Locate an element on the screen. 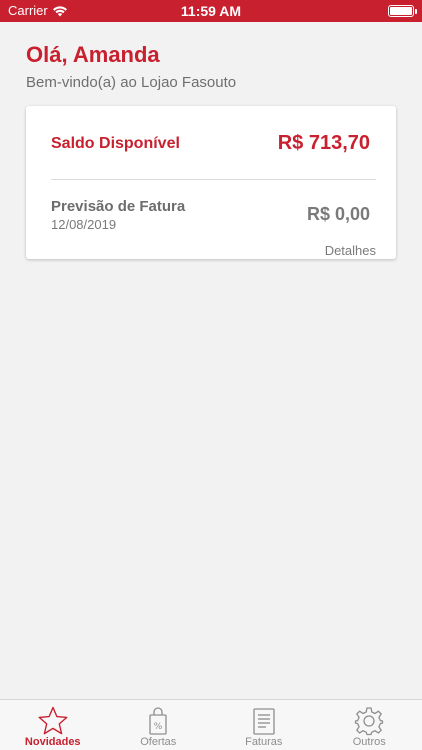 This screenshot has width=422, height=750. status-bar: Carrier 11:59 AM is located at coordinates (211, 11).